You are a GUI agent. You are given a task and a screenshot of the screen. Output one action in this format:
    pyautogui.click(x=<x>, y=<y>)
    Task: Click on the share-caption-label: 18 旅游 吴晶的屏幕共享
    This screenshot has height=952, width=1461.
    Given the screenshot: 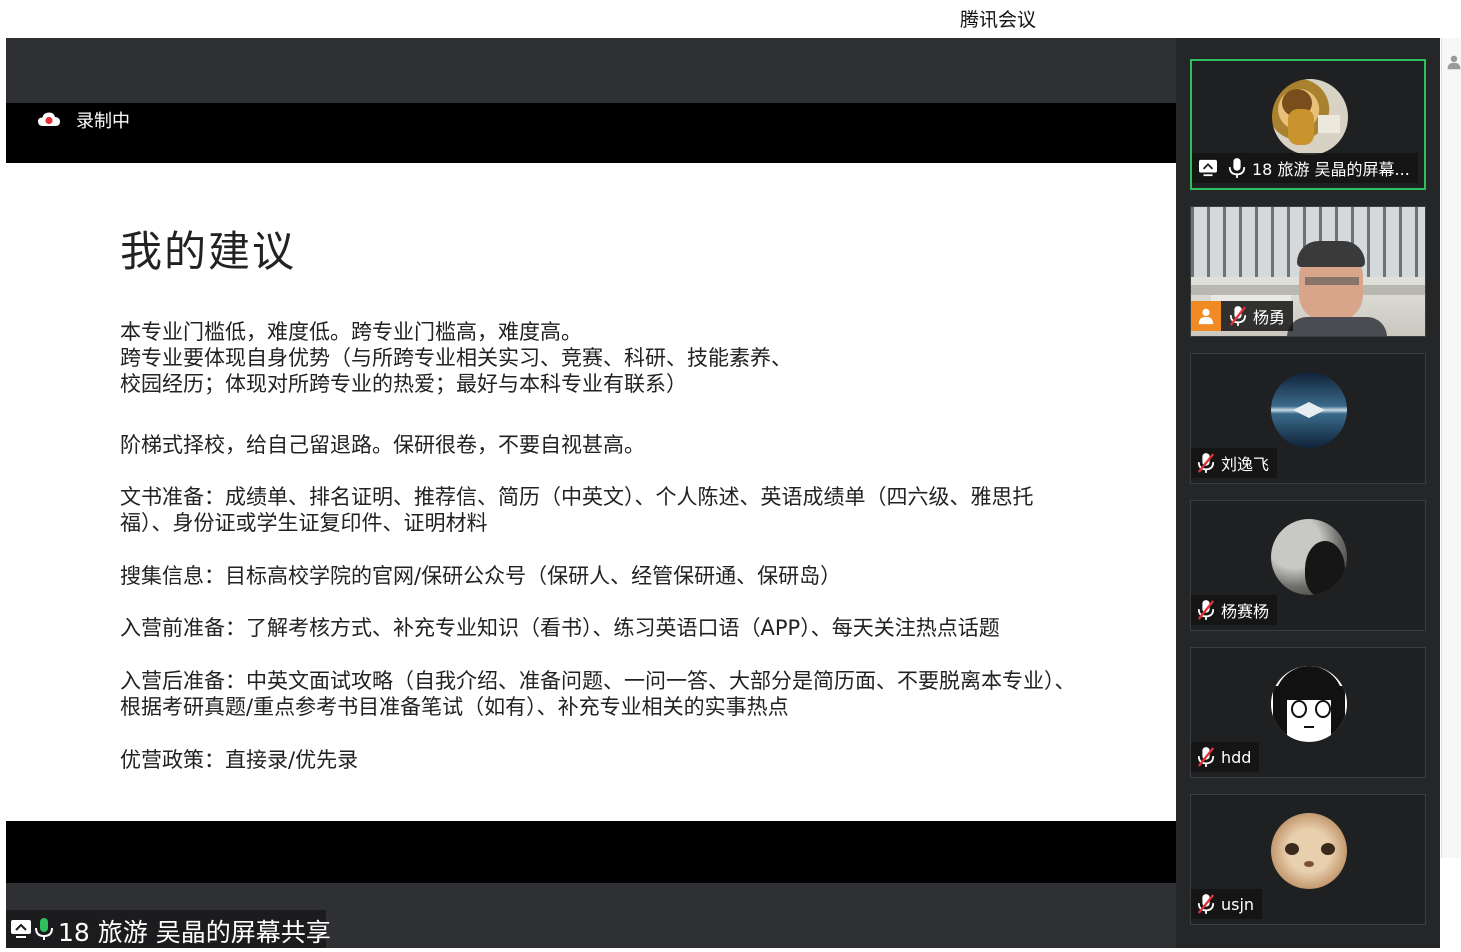 What is the action you would take?
    pyautogui.click(x=194, y=932)
    